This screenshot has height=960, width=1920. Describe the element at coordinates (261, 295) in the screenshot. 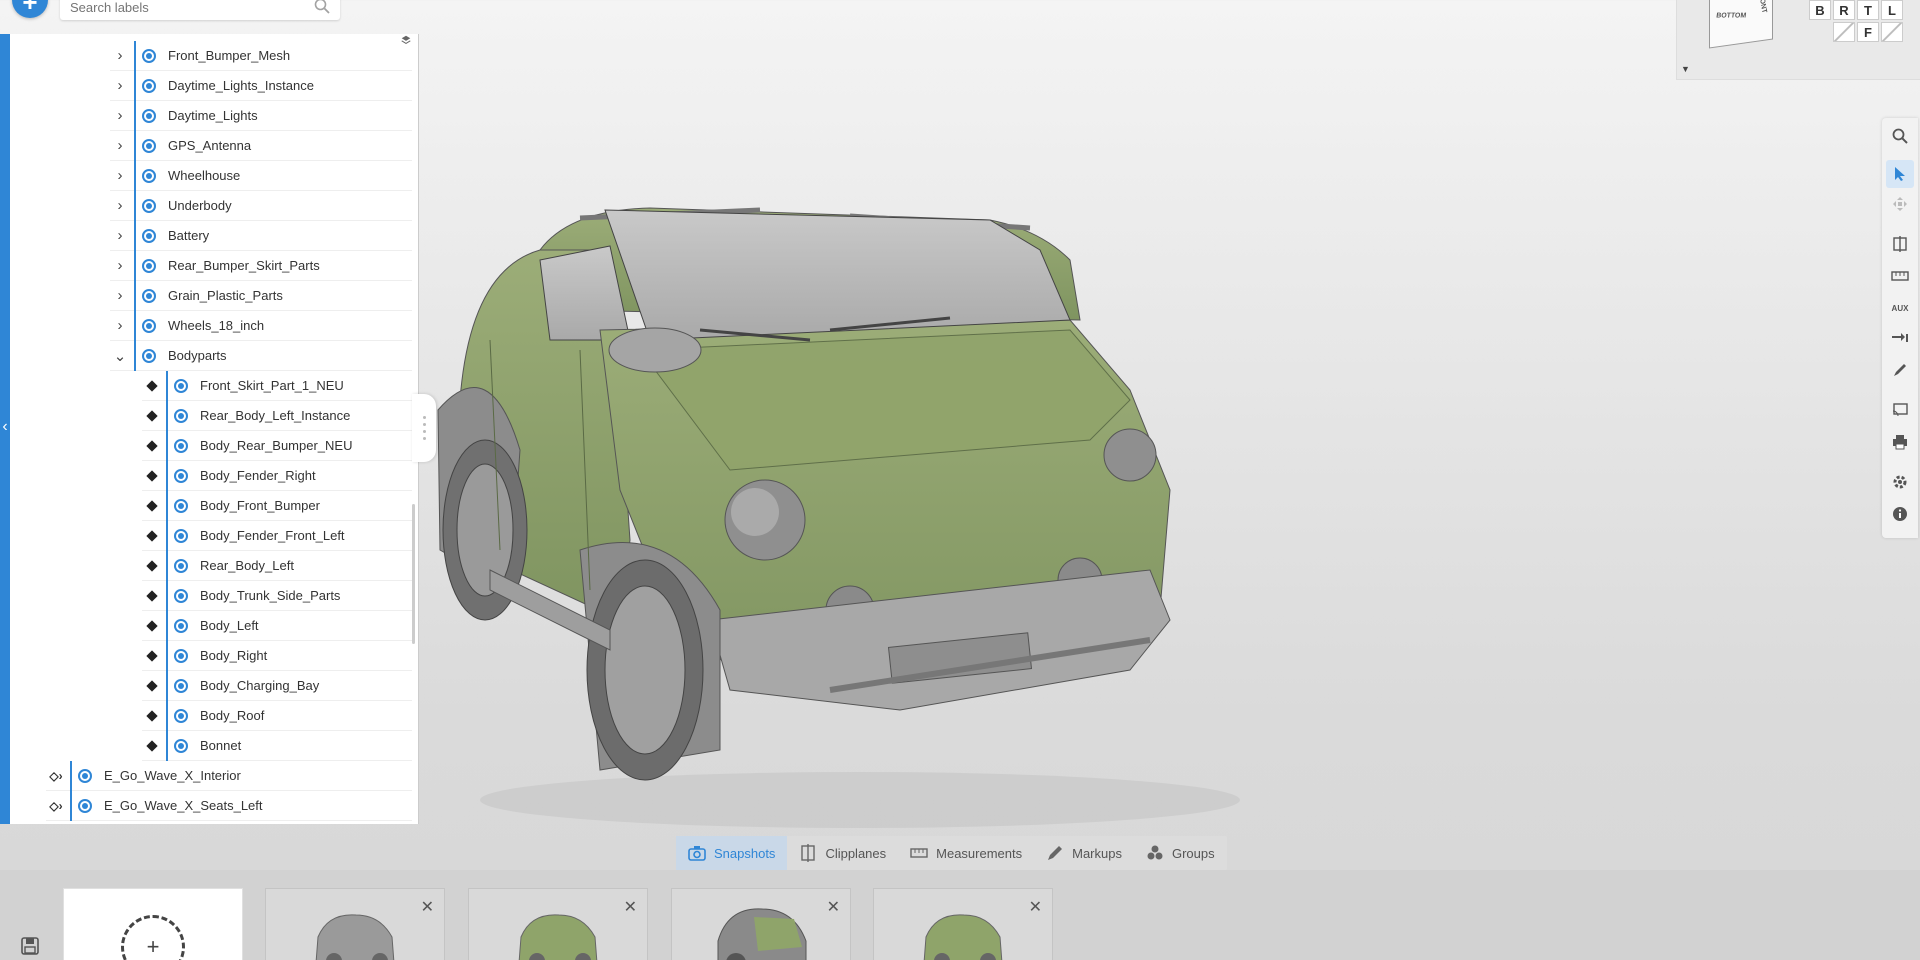

I see `tree-item: › Grain_Plastic_Parts` at that location.